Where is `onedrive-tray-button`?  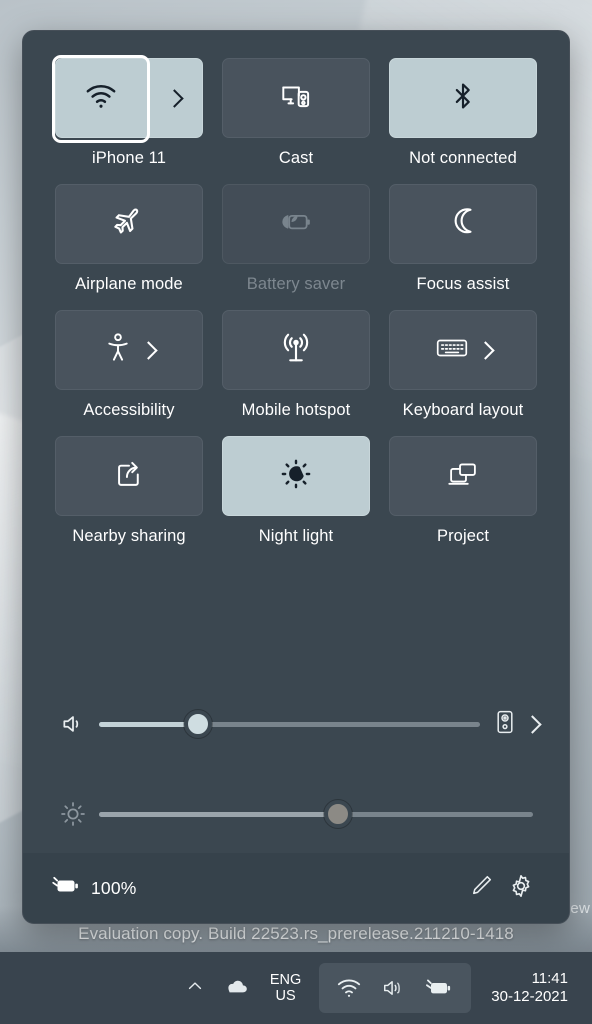
onedrive-tray-button is located at coordinates (236, 988).